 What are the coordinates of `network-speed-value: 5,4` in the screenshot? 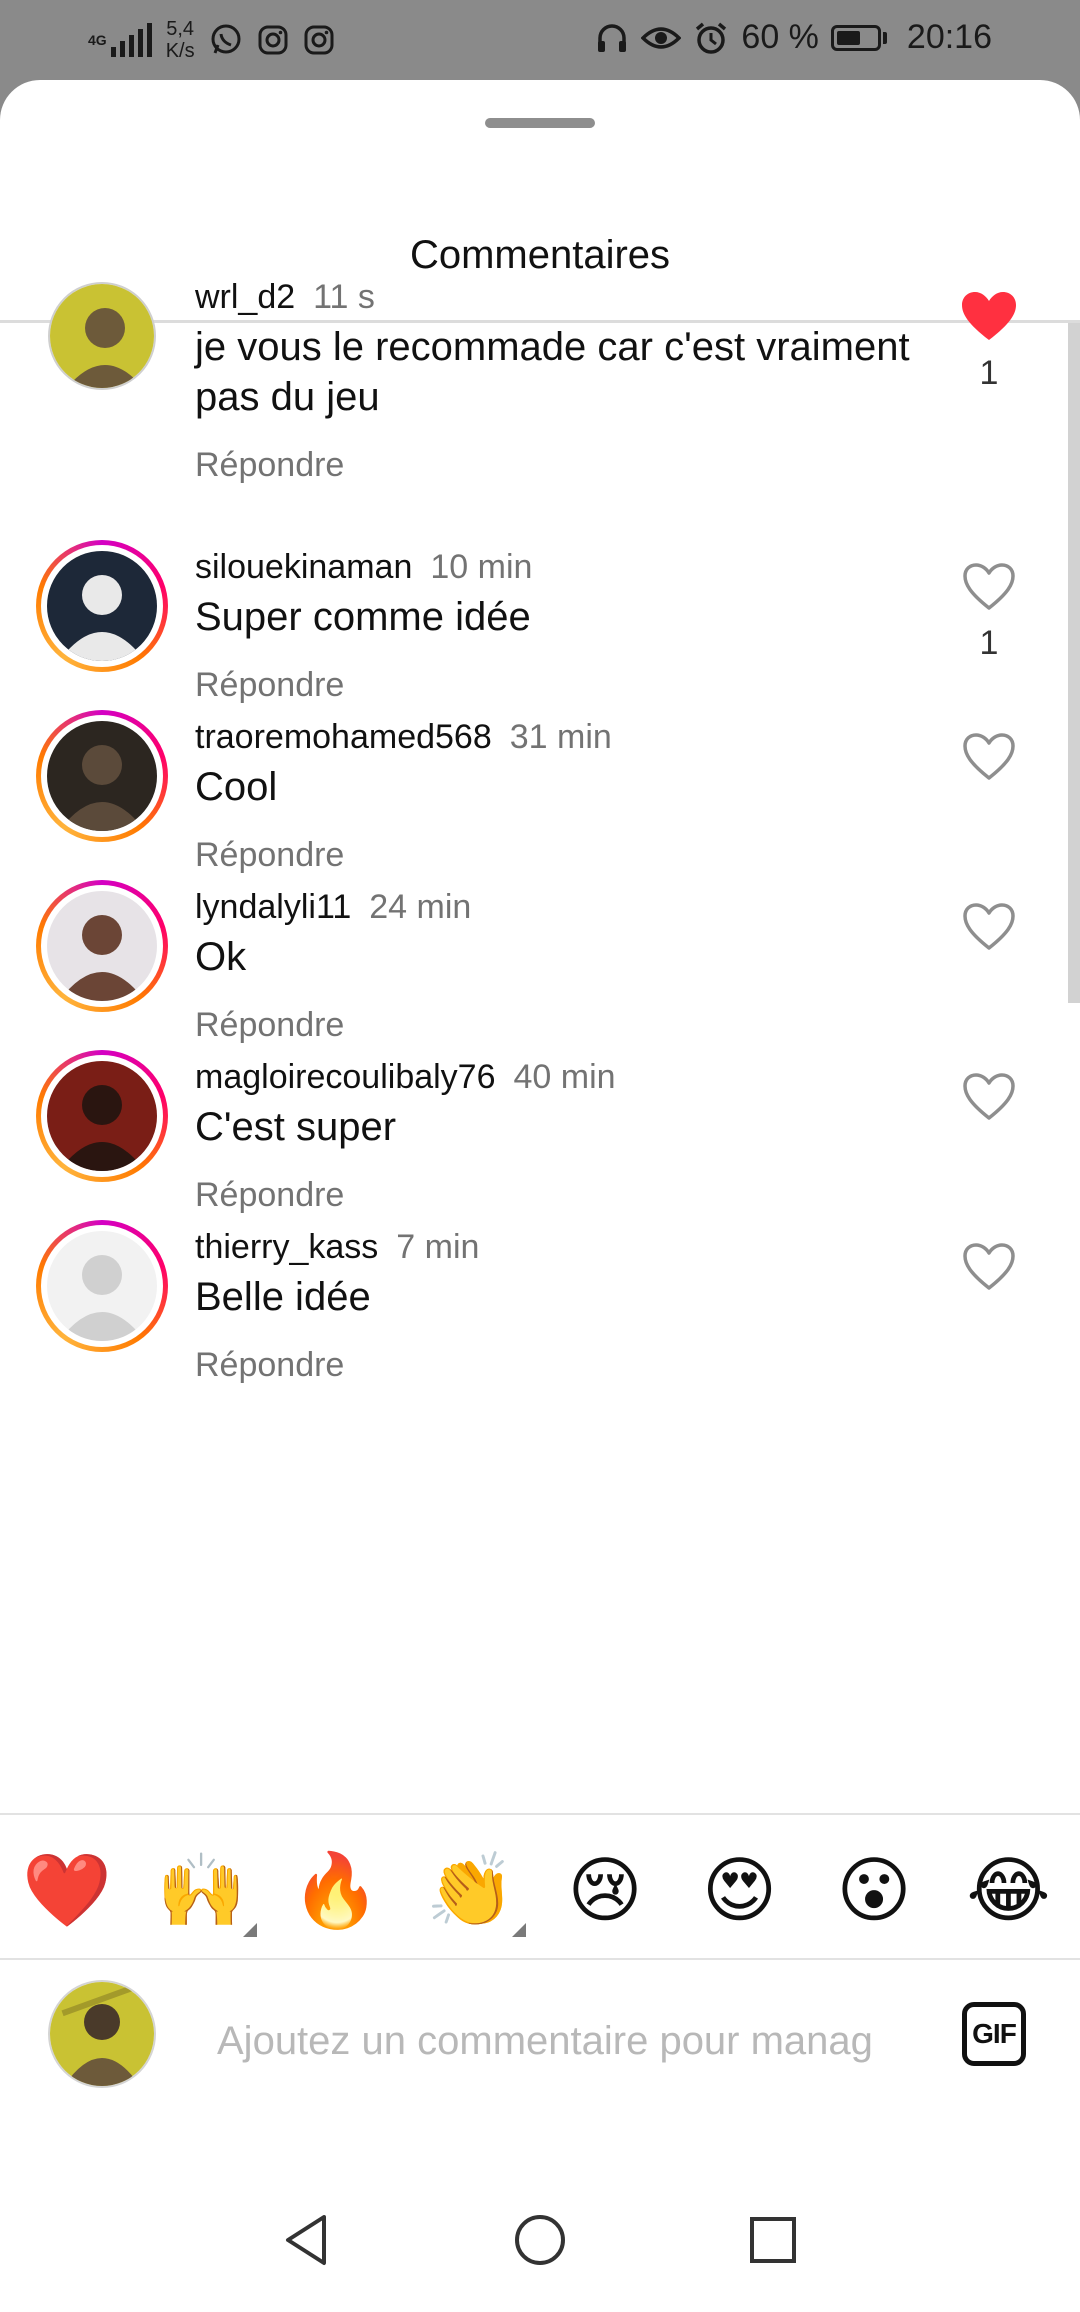 It's located at (180, 29).